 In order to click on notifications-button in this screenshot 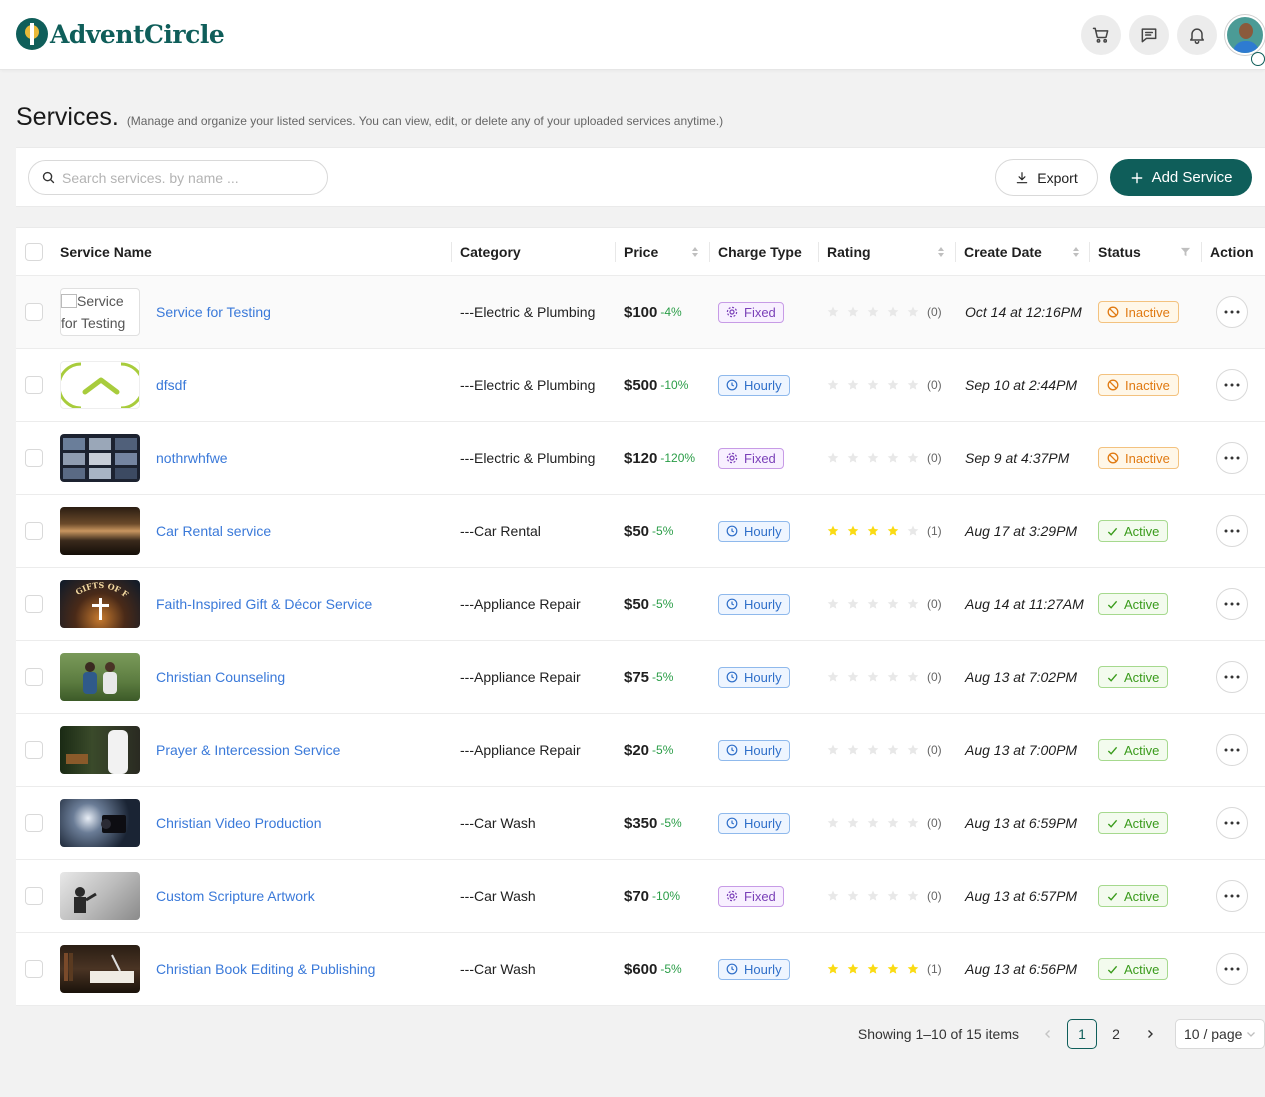, I will do `click(1197, 35)`.